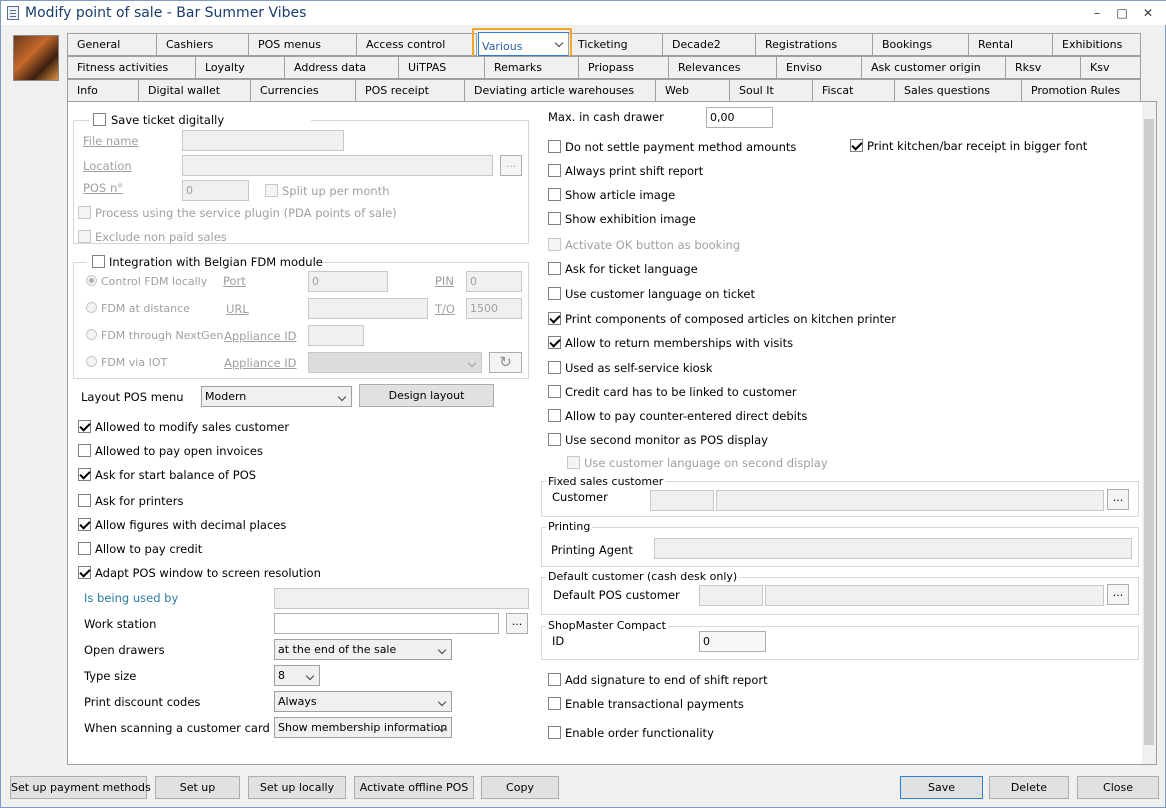 The image size is (1166, 808). What do you see at coordinates (363, 649) in the screenshot?
I see `open-drawers-select: at the end of the sale` at bounding box center [363, 649].